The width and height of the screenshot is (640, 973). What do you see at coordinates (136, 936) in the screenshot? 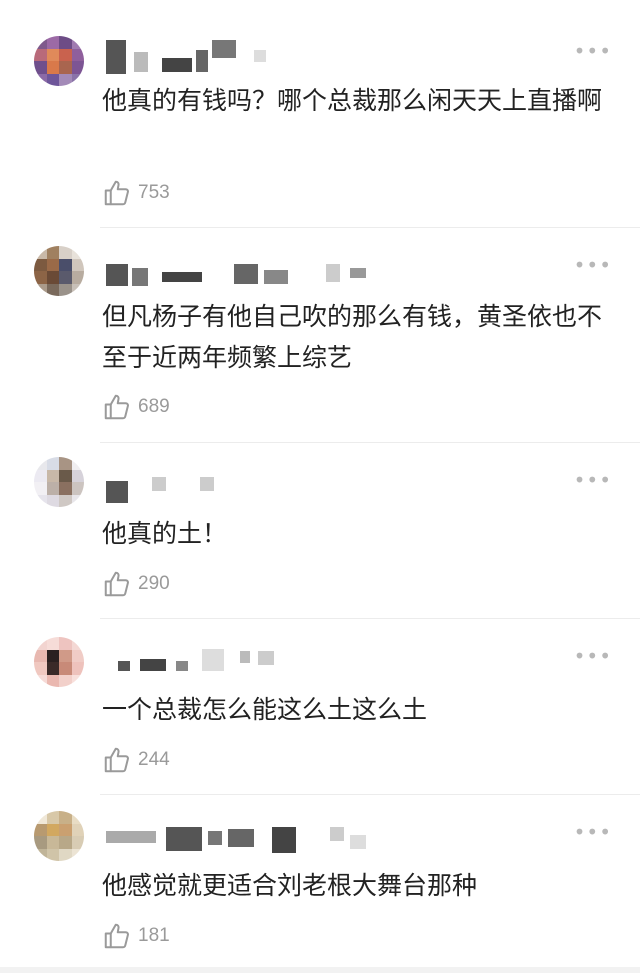
I see `like-button: 181` at bounding box center [136, 936].